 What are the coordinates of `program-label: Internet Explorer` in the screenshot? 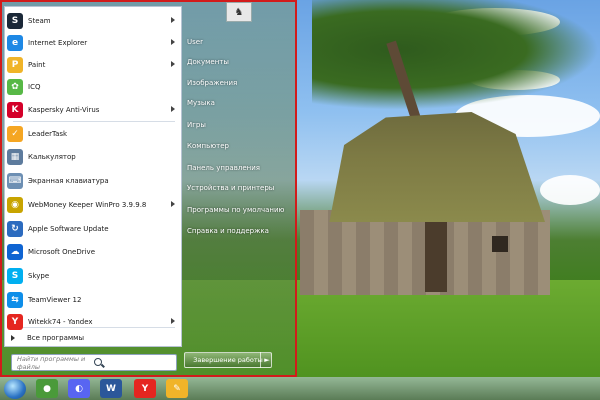 It's located at (58, 43).